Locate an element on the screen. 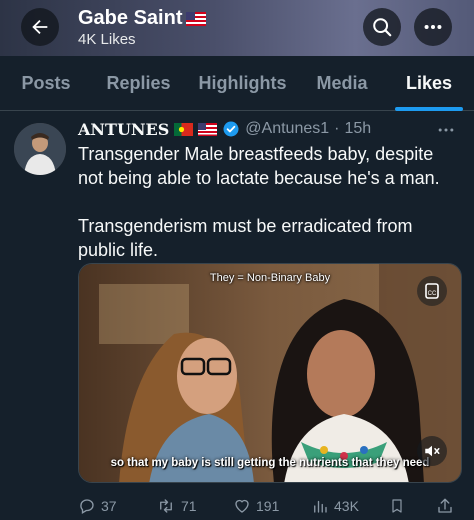 This screenshot has height=520, width=474. profile-header: Gabe Saint 4K Likes is located at coordinates (237, 28).